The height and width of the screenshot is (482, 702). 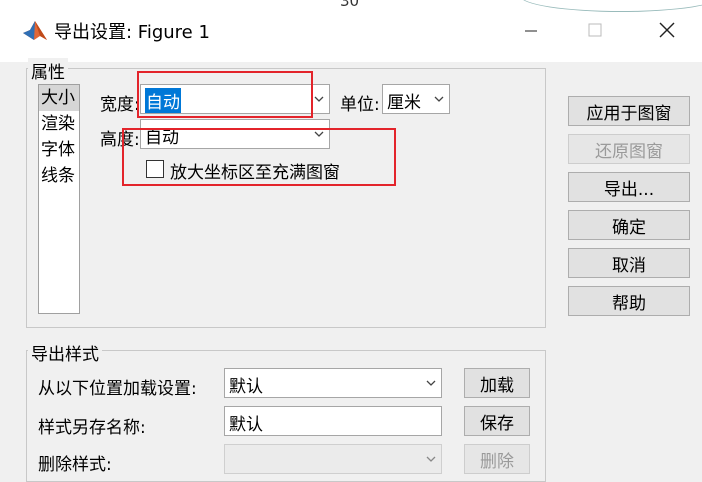 What do you see at coordinates (132, 32) in the screenshot?
I see `window-title: 导出设置: Figure 1` at bounding box center [132, 32].